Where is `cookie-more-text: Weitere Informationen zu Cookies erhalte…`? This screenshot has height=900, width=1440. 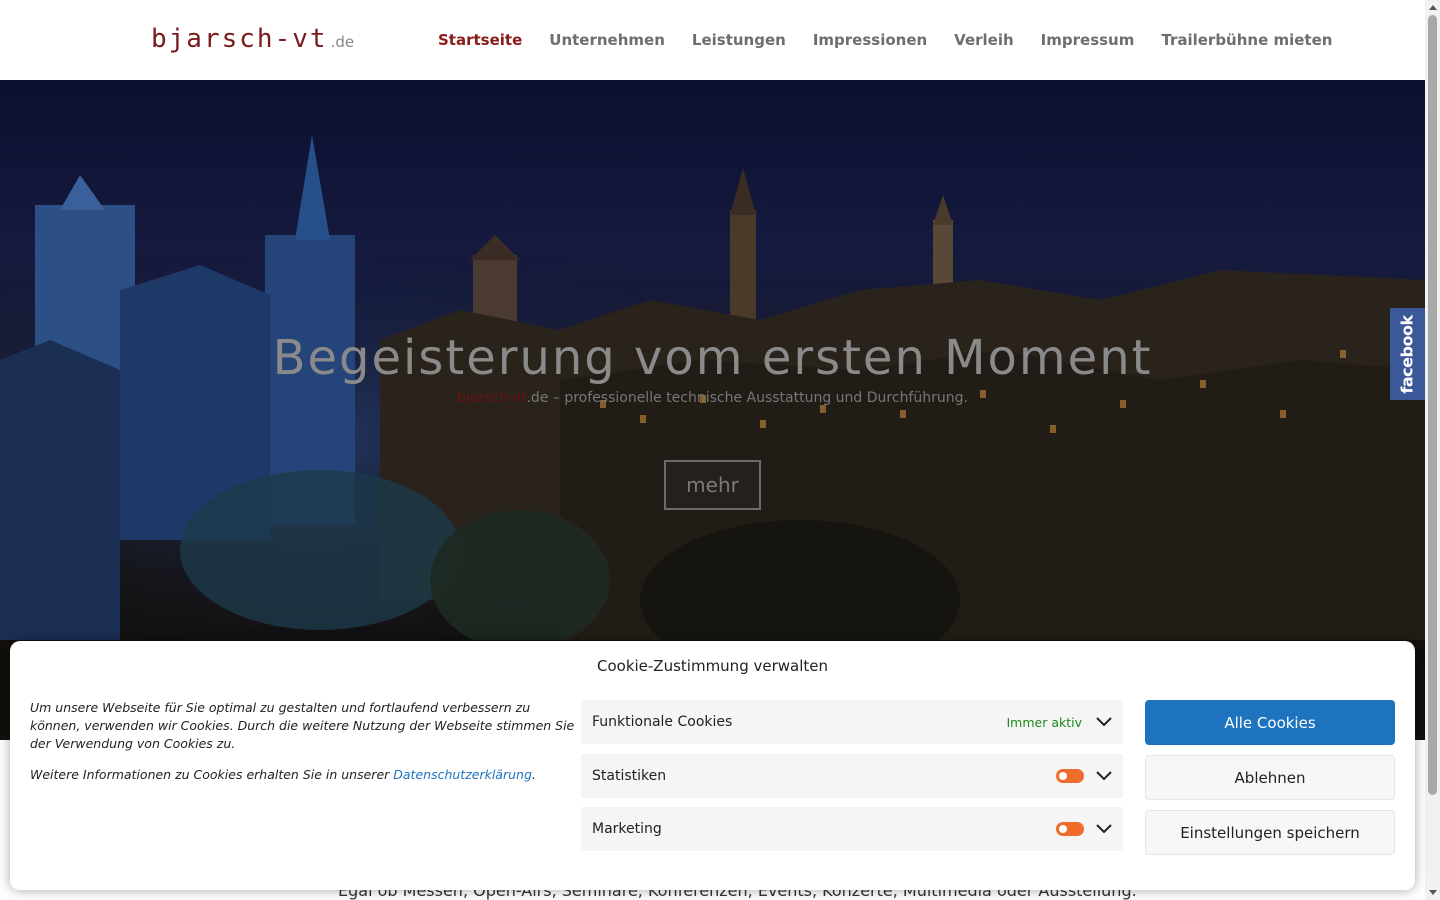 cookie-more-text: Weitere Informationen zu Cookies erhalte… is located at coordinates (212, 774).